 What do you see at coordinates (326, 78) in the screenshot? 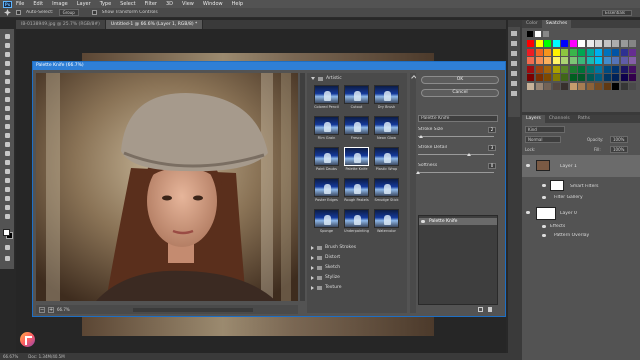
I see `category-artistic: Artistic` at bounding box center [326, 78].